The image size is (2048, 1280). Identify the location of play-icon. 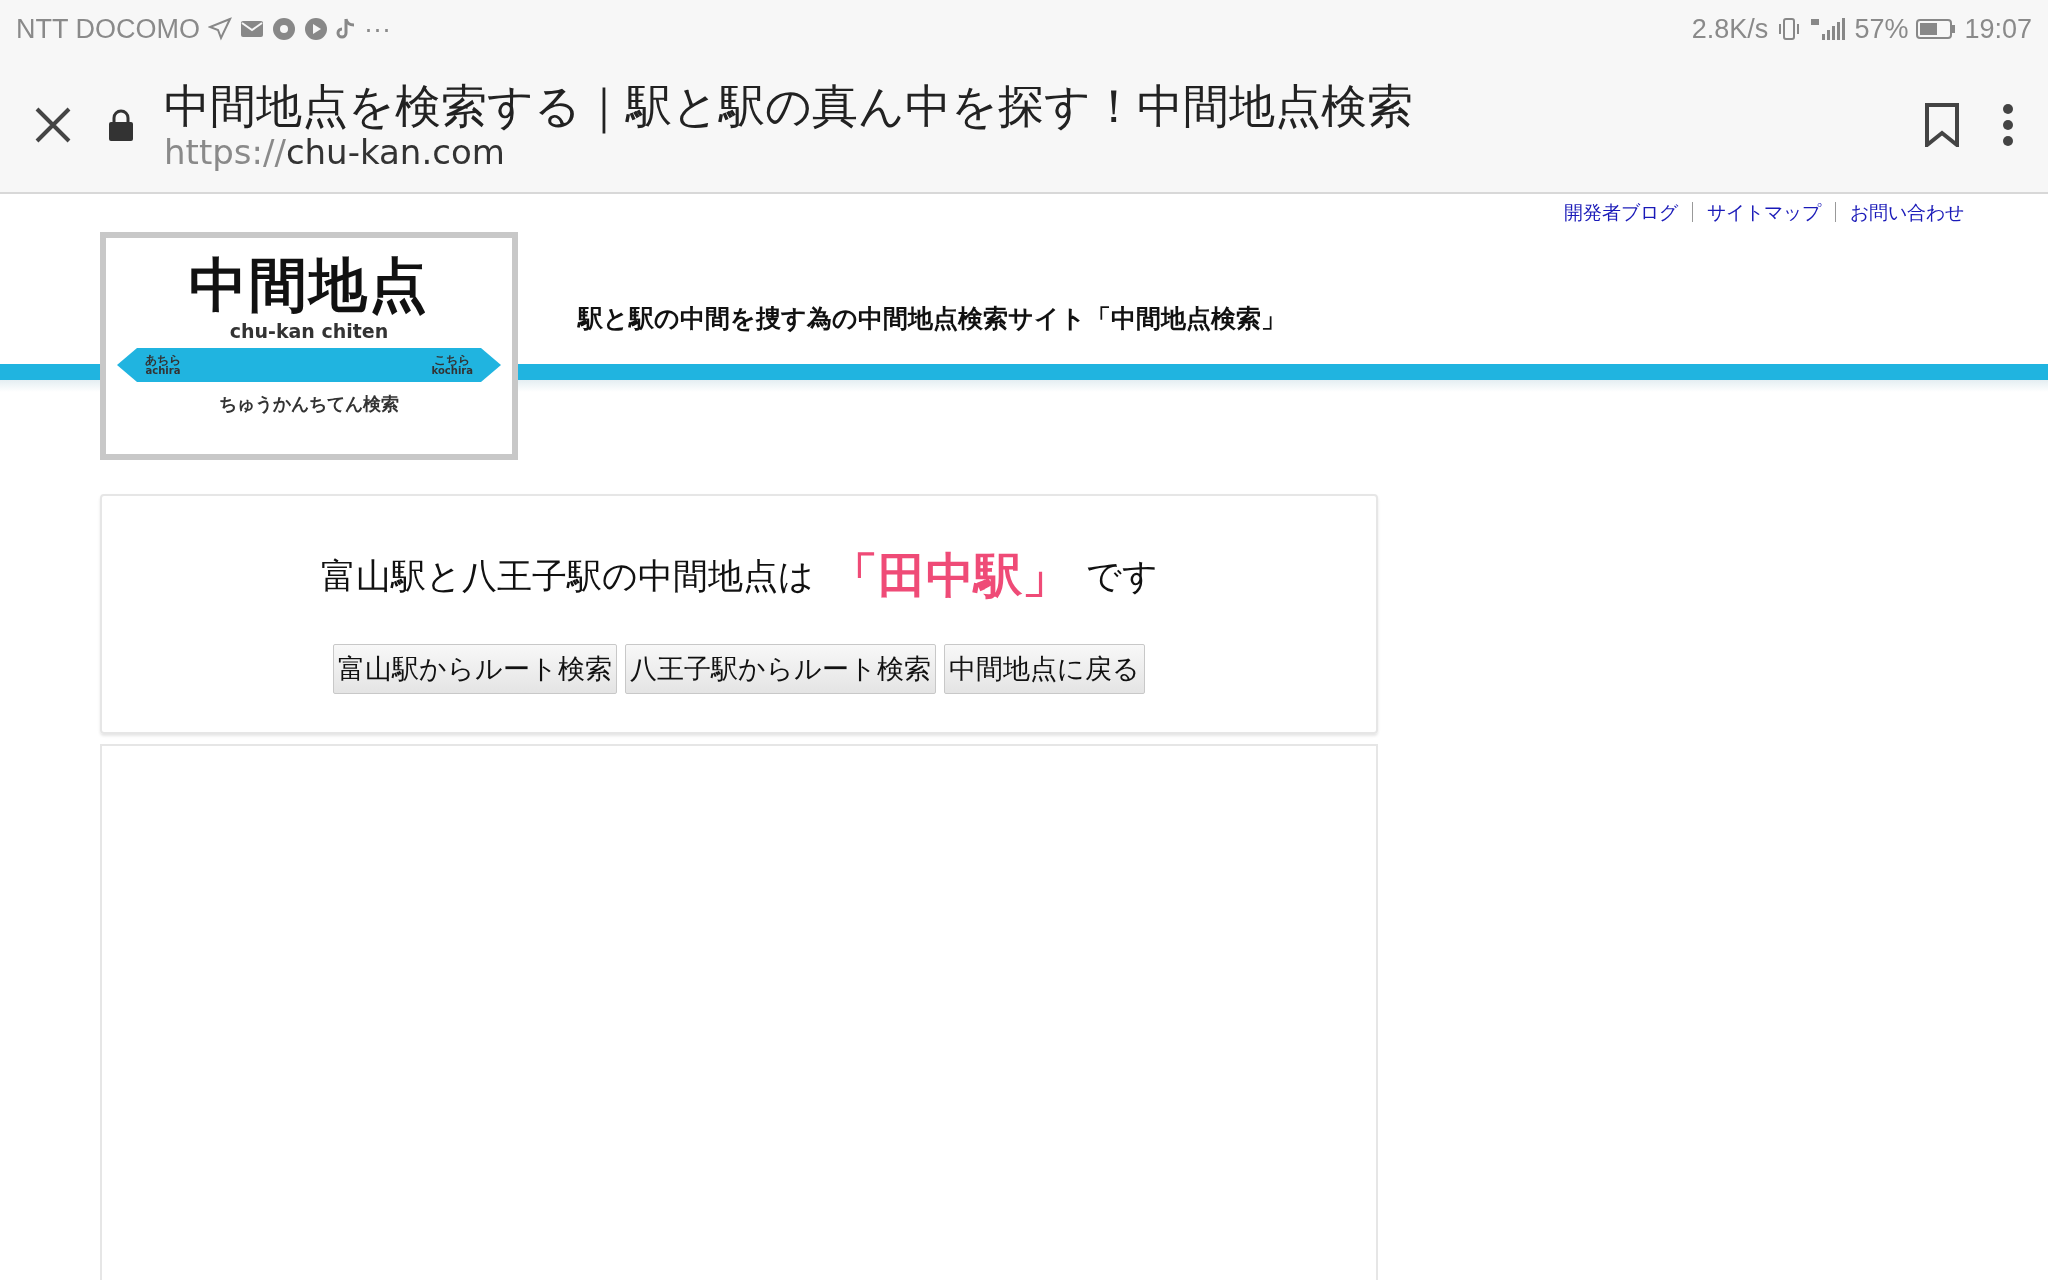
(316, 29).